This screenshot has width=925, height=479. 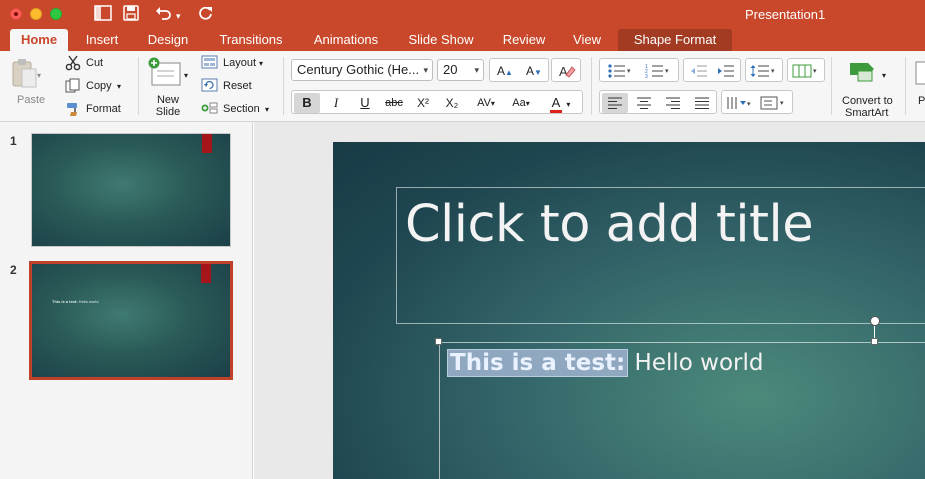 I want to click on increase-indent-icon, so click(x=726, y=71).